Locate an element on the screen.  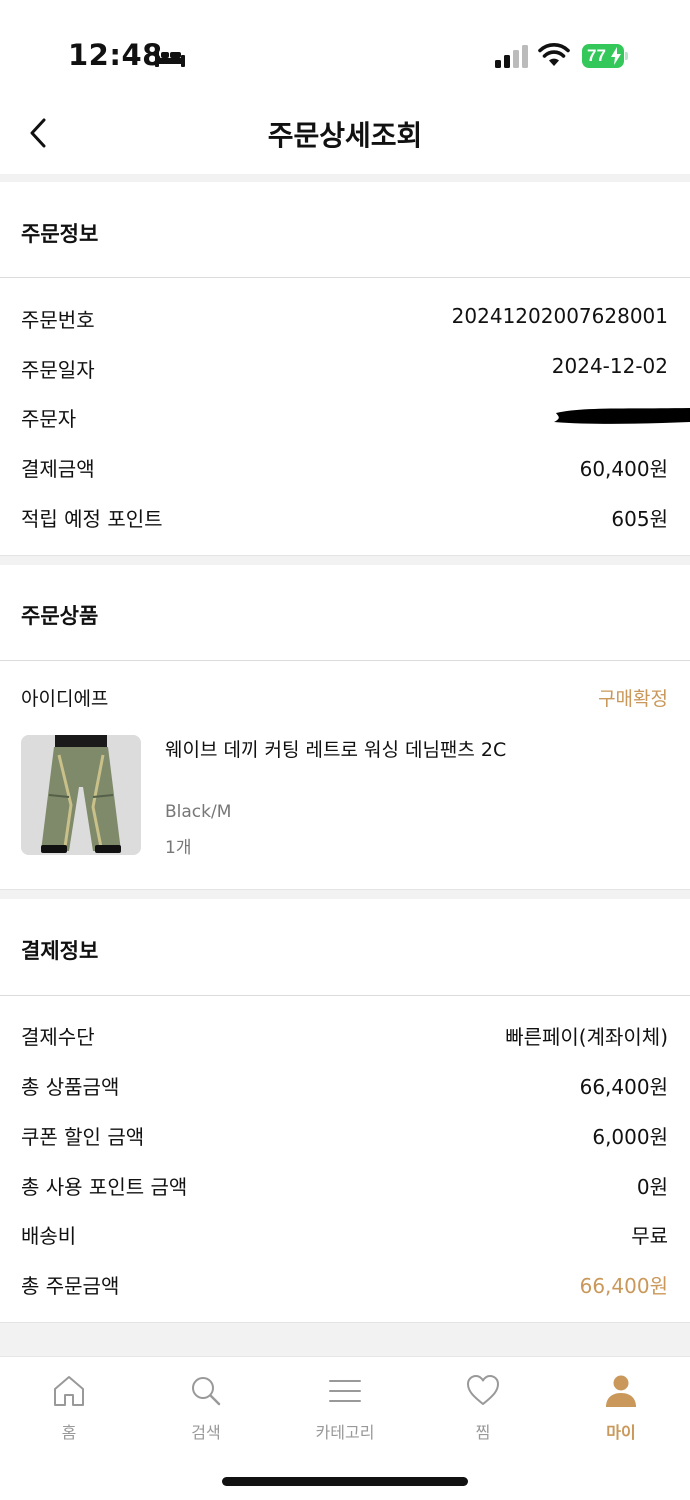
total-order-amount-row: 총 주문금액 66,400원 is located at coordinates (345, 1288).